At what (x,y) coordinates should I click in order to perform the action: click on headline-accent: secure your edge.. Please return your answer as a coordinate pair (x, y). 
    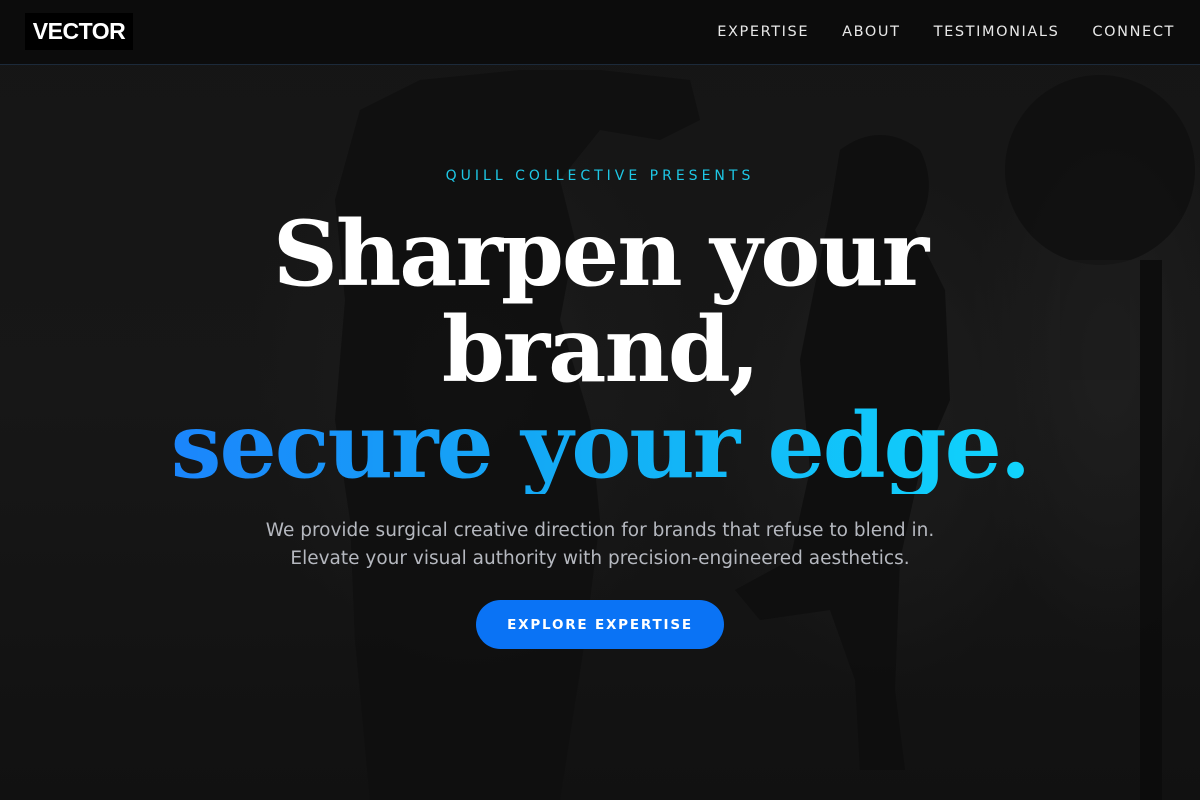
    Looking at the image, I should click on (600, 446).